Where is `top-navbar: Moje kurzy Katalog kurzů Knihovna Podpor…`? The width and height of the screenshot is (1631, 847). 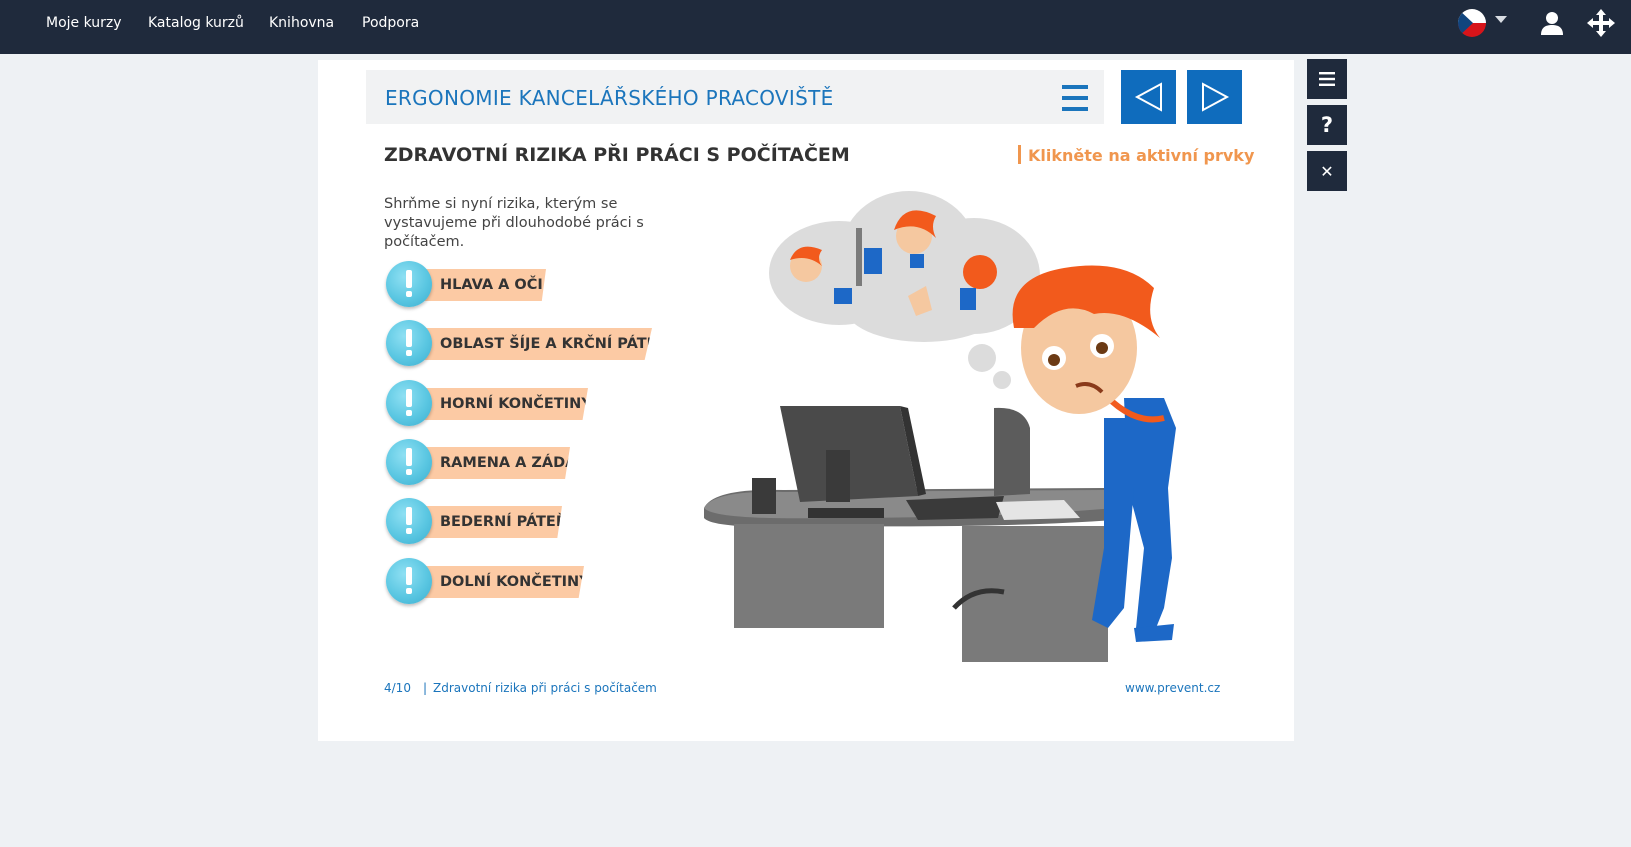
top-navbar: Moje kurzy Katalog kurzů Knihovna Podpor… is located at coordinates (815, 27).